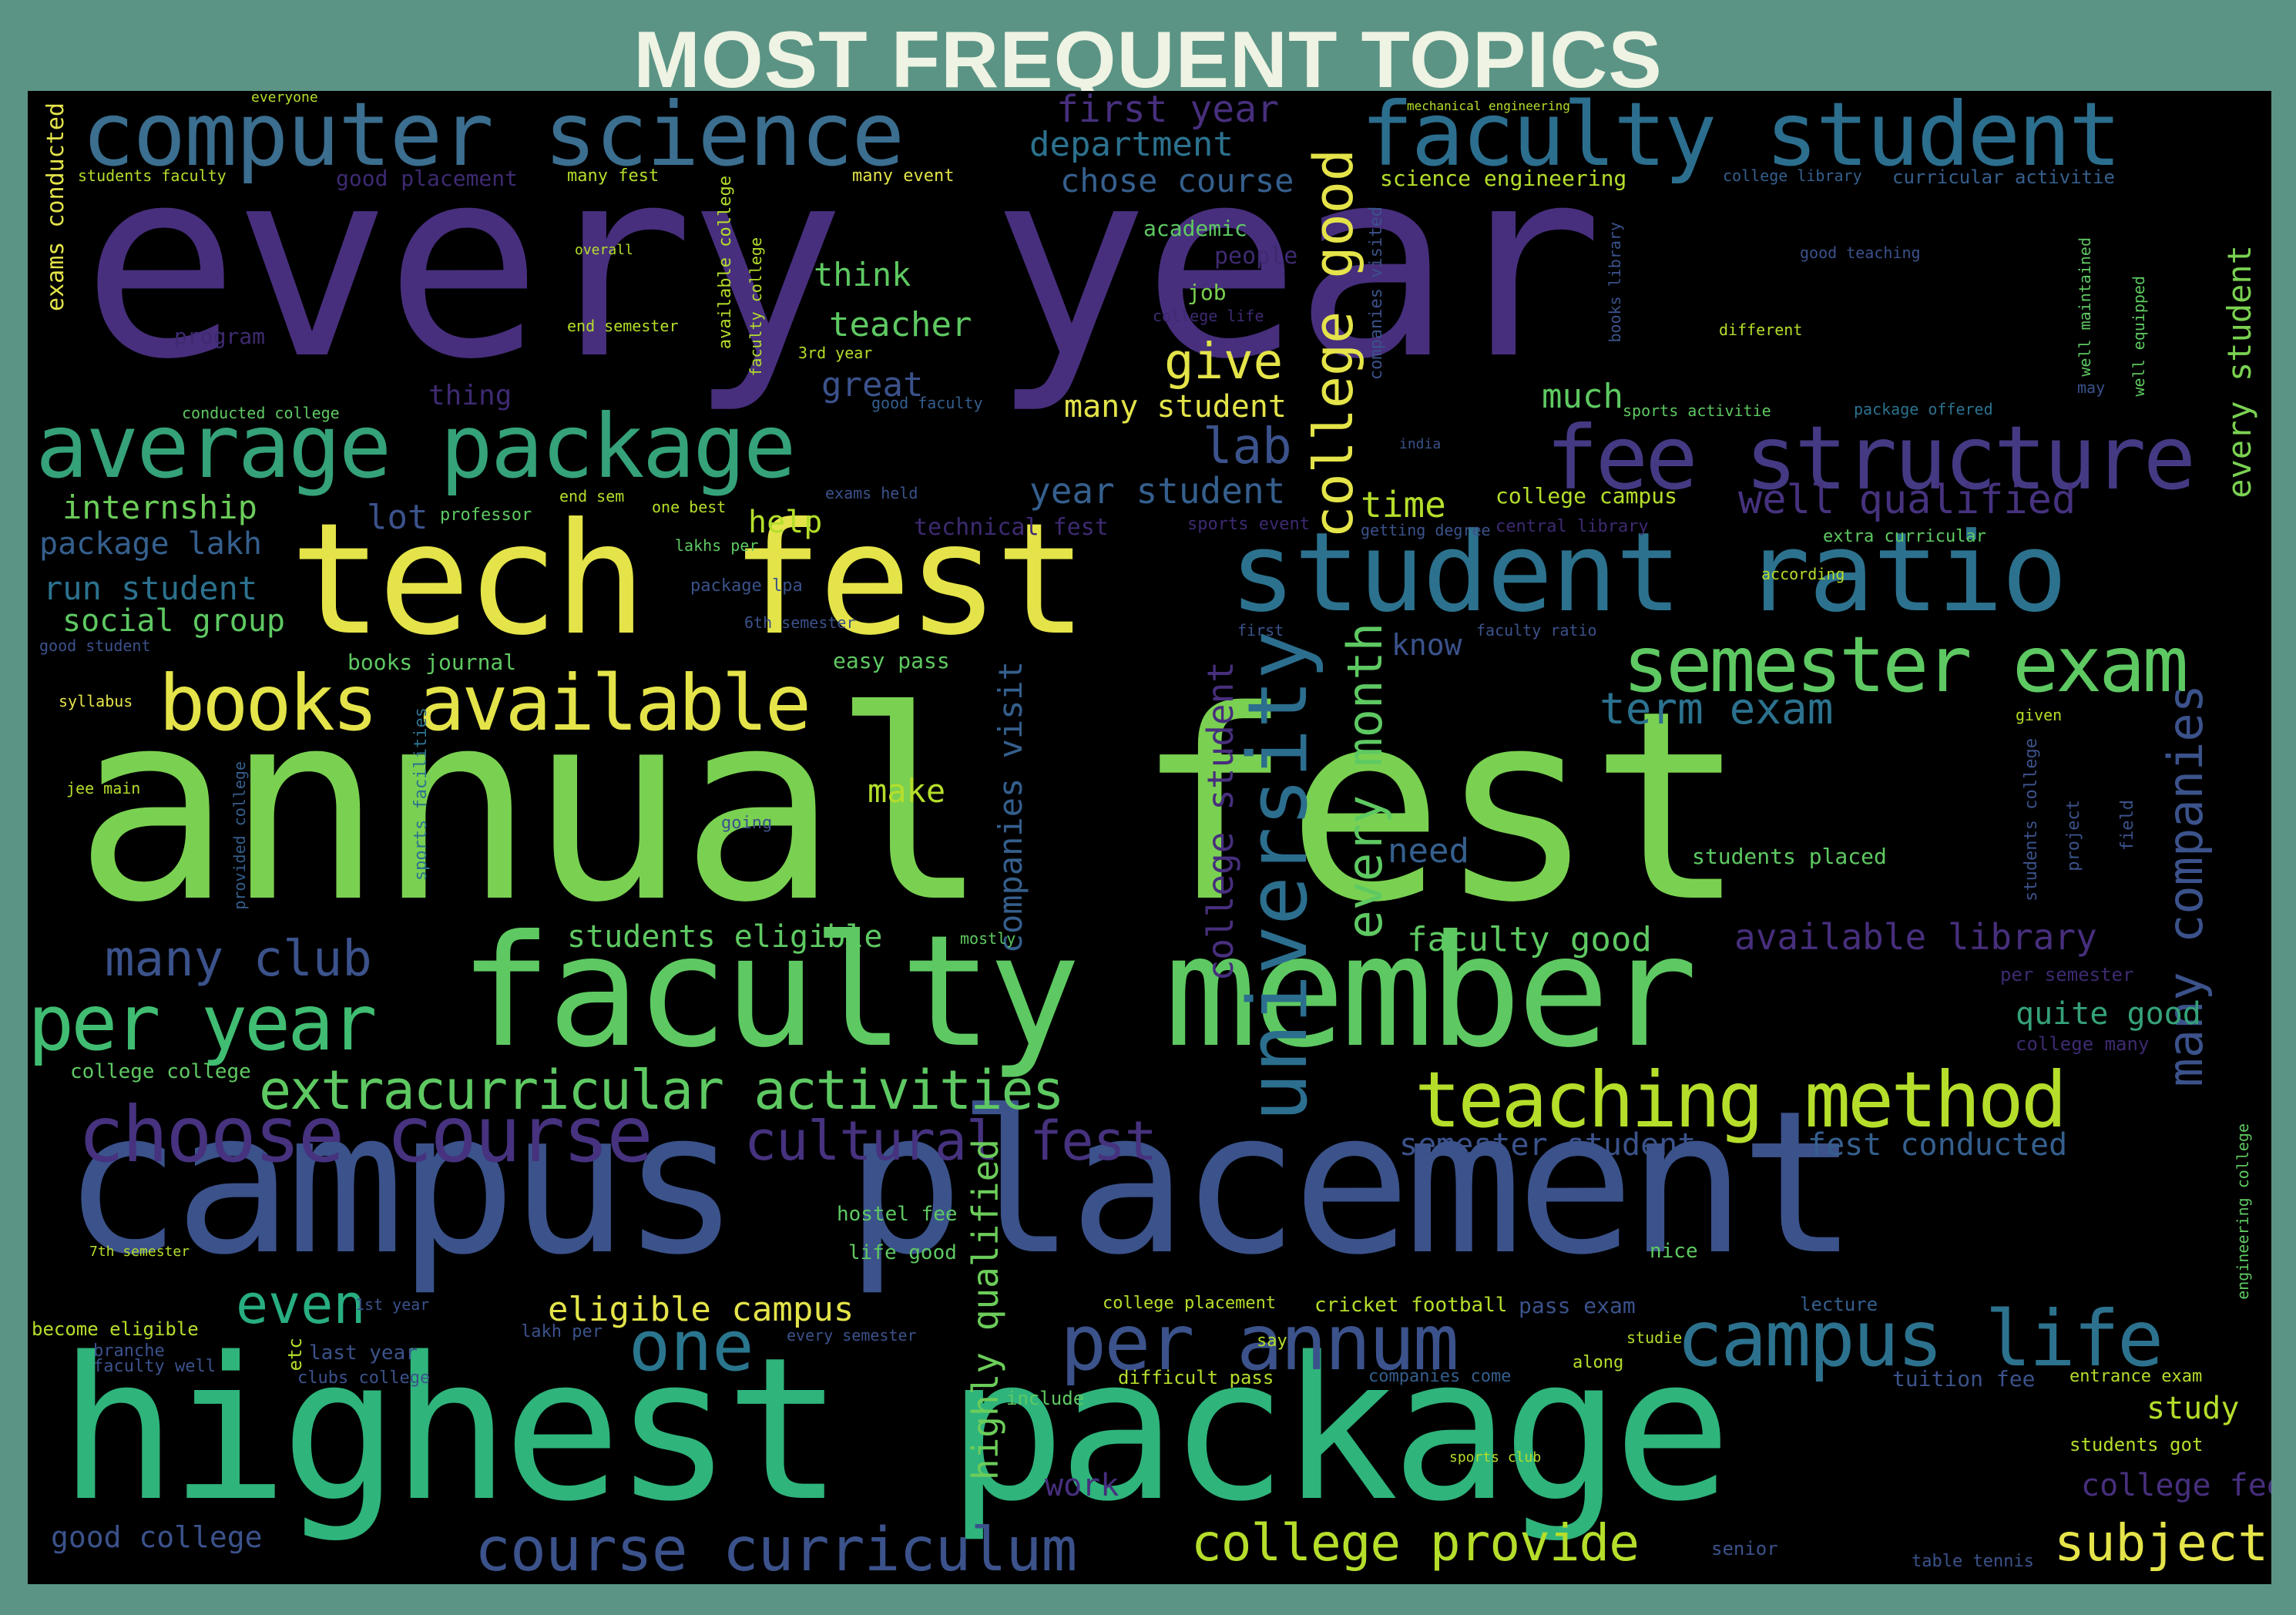 This screenshot has width=2296, height=1615. I want to click on word-exams-conducted: exams conducted, so click(55, 206).